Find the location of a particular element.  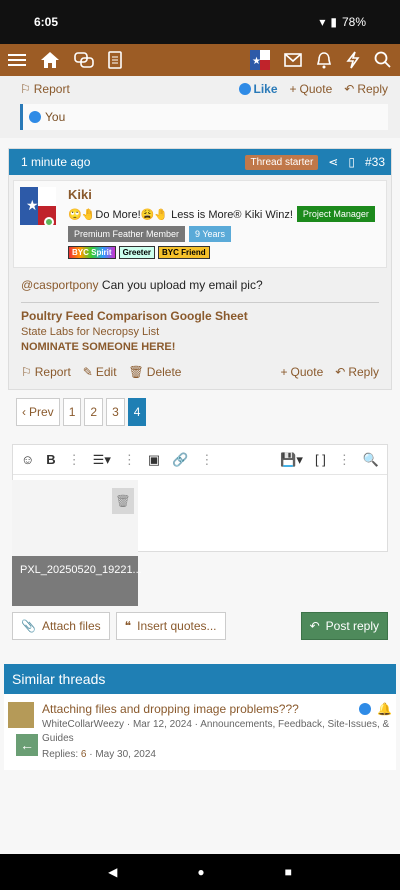

lightning-icon is located at coordinates (353, 60).